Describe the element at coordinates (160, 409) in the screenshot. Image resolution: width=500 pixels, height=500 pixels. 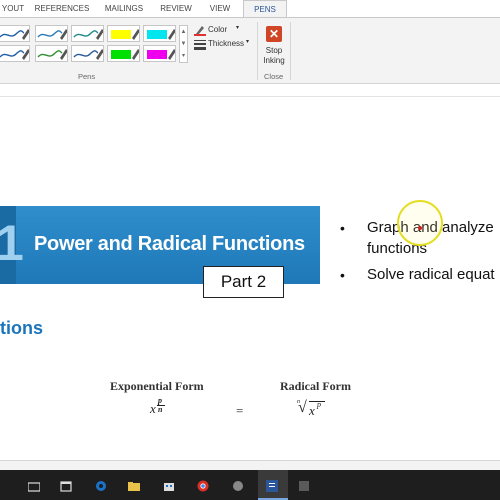
I see `exp-denominator: n` at that location.